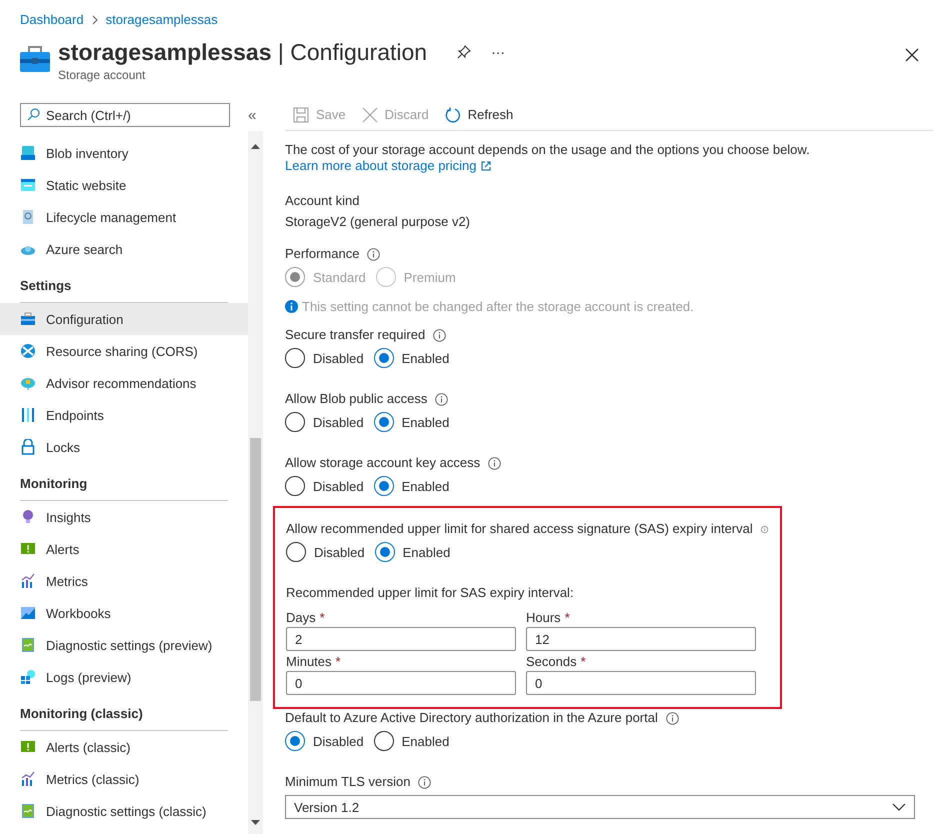 The image size is (933, 834). What do you see at coordinates (124, 549) in the screenshot?
I see `nav-item: Alerts` at bounding box center [124, 549].